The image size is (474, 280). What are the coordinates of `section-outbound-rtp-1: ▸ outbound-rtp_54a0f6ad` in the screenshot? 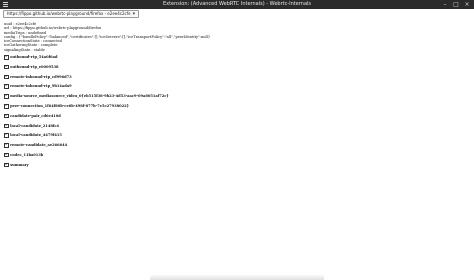 It's located at (234, 57).